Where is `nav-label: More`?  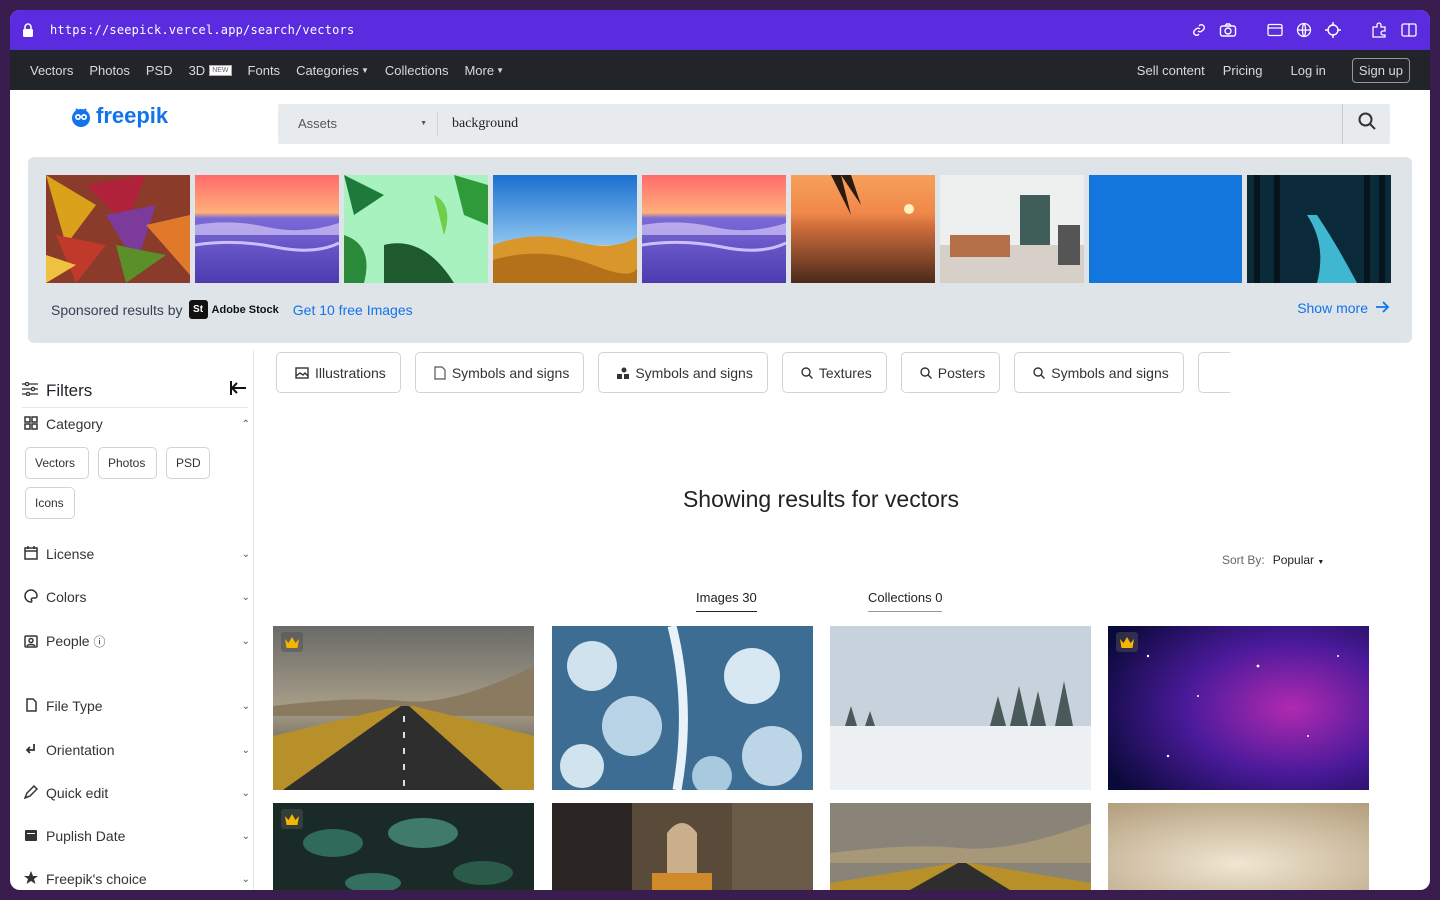
nav-label: More is located at coordinates (479, 70).